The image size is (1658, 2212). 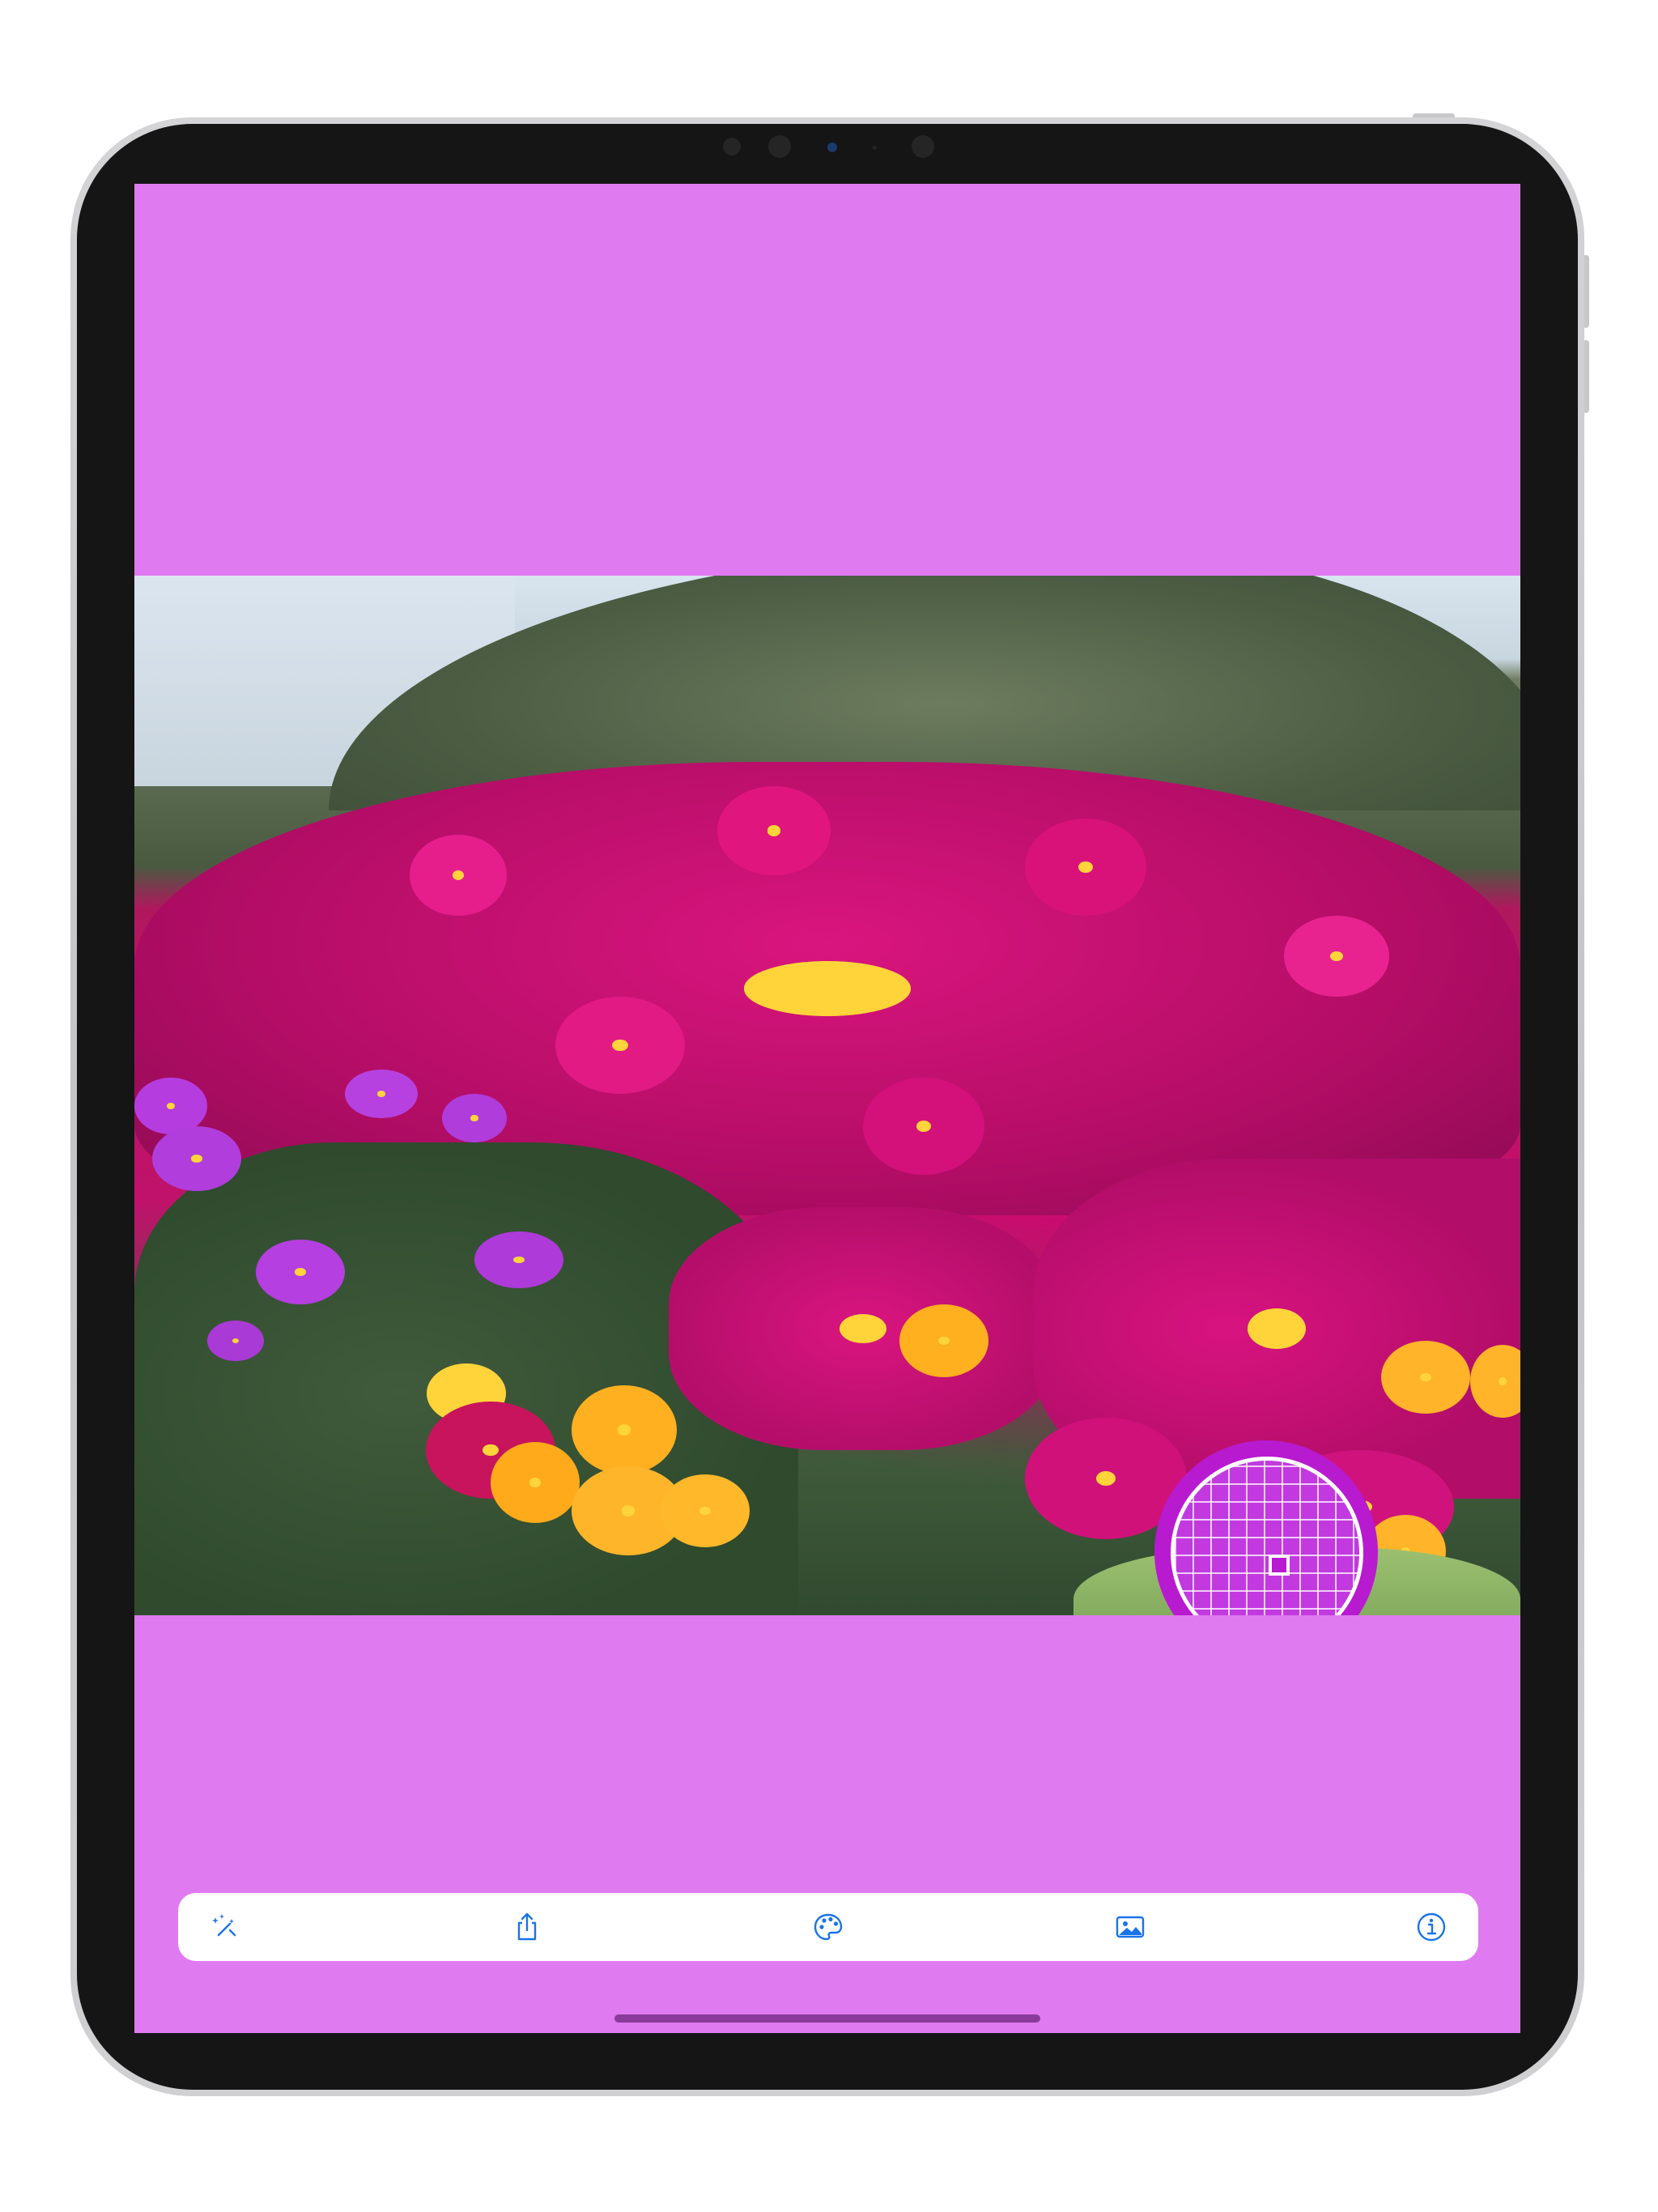 I want to click on flower-cluster, so click(x=863, y=1329).